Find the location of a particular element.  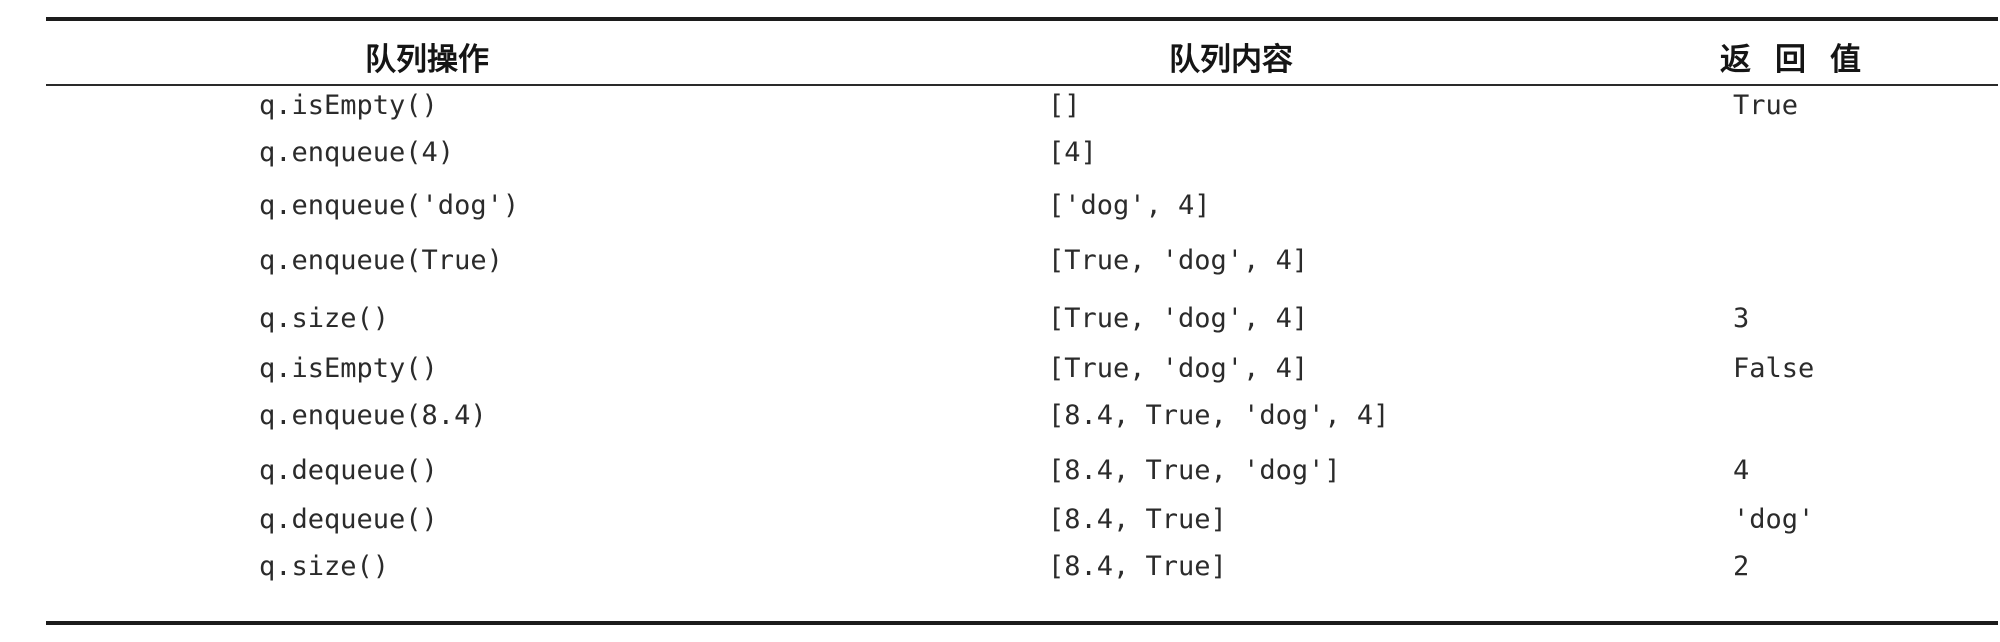

content-cell: [8.4, True, 'dog', 4] is located at coordinates (1219, 415).